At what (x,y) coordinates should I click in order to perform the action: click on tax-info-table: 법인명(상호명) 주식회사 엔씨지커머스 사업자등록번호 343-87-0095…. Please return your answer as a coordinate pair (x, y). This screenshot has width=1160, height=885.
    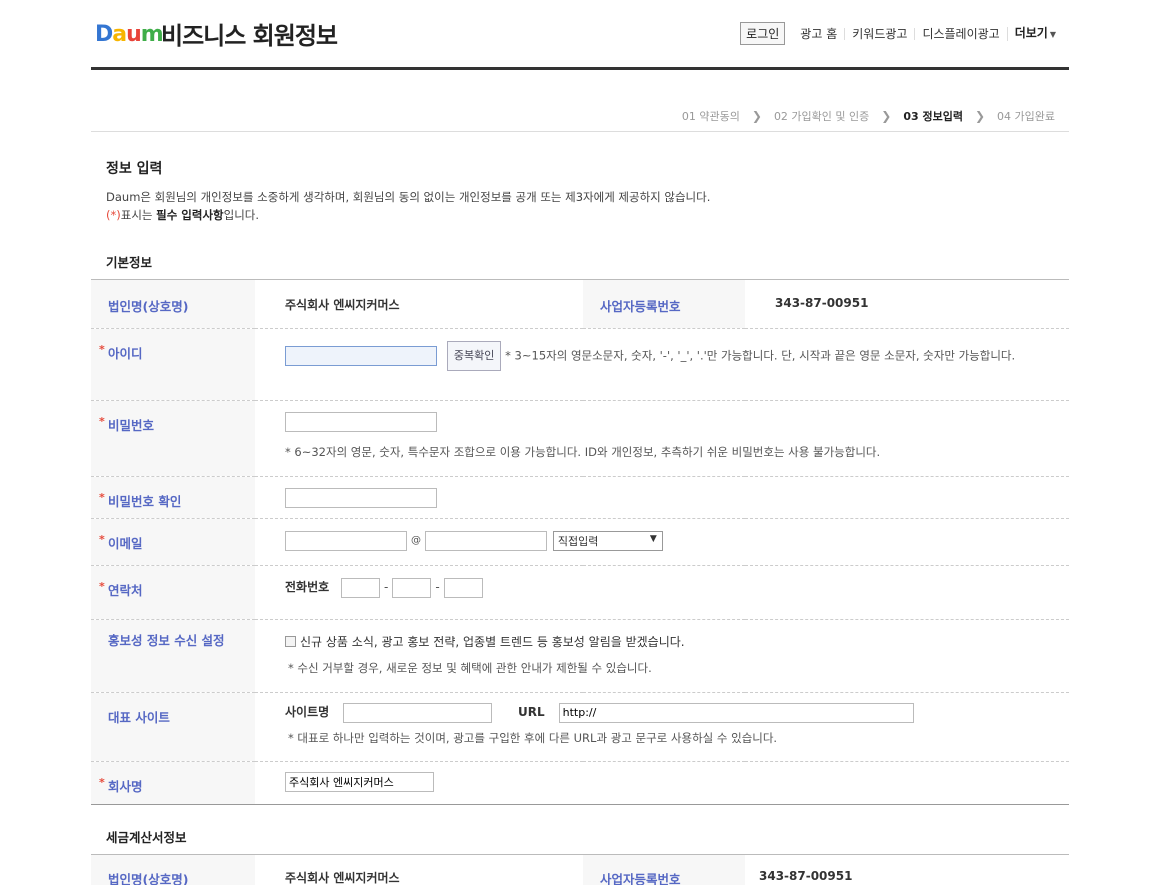
    Looking at the image, I should click on (580, 869).